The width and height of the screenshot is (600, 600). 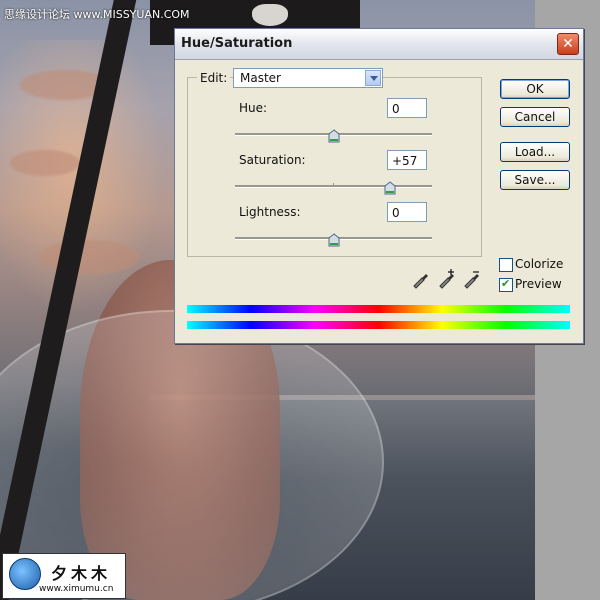 What do you see at coordinates (76, 589) in the screenshot?
I see `logo-url-text: www.ximumu.cn` at bounding box center [76, 589].